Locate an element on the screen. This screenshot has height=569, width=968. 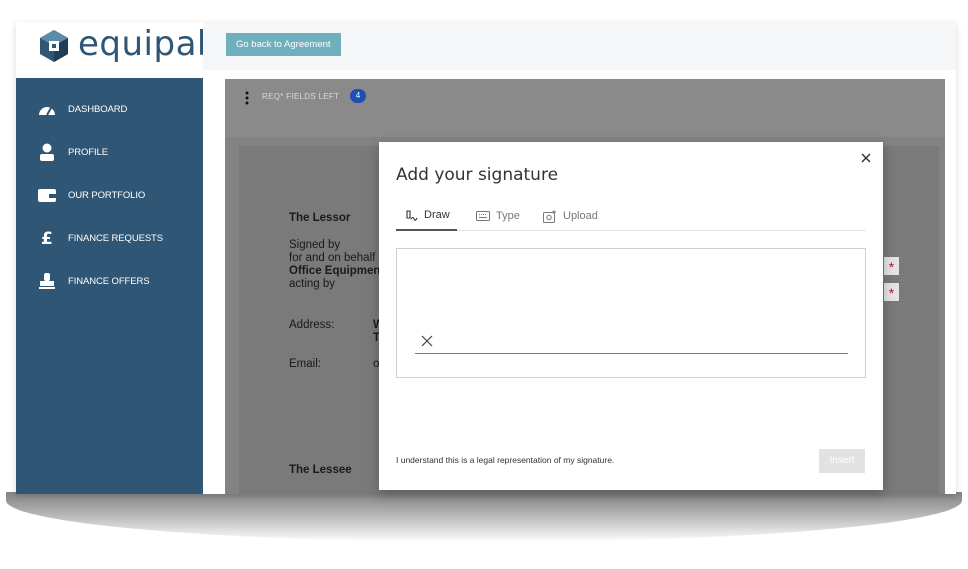
brand-name: equipal is located at coordinates (142, 44).